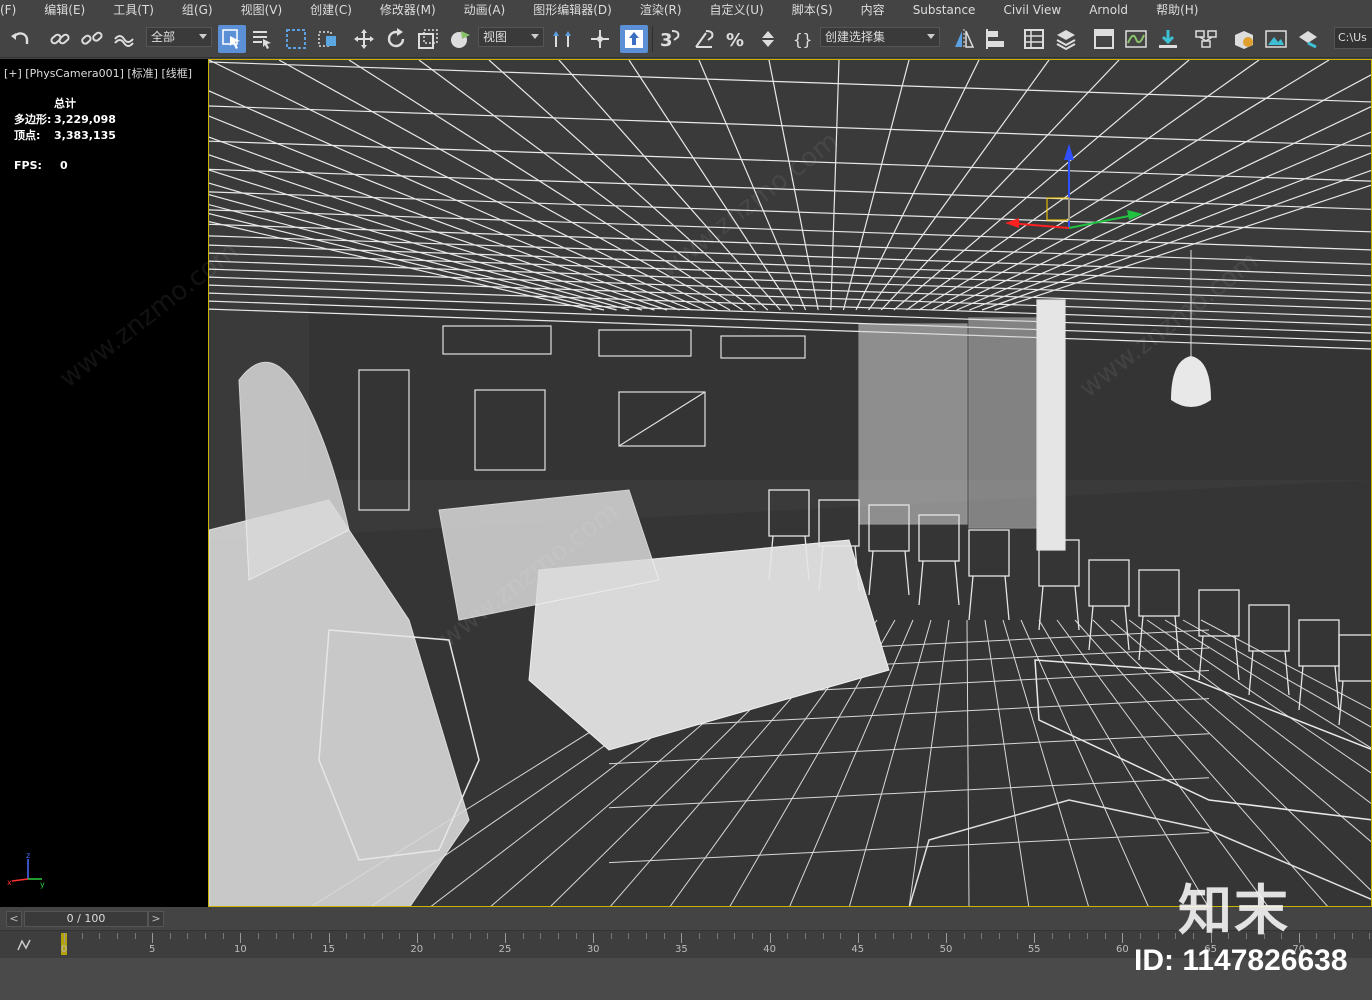  What do you see at coordinates (1108, 10) in the screenshot?
I see `menu-arnold: Arnold` at bounding box center [1108, 10].